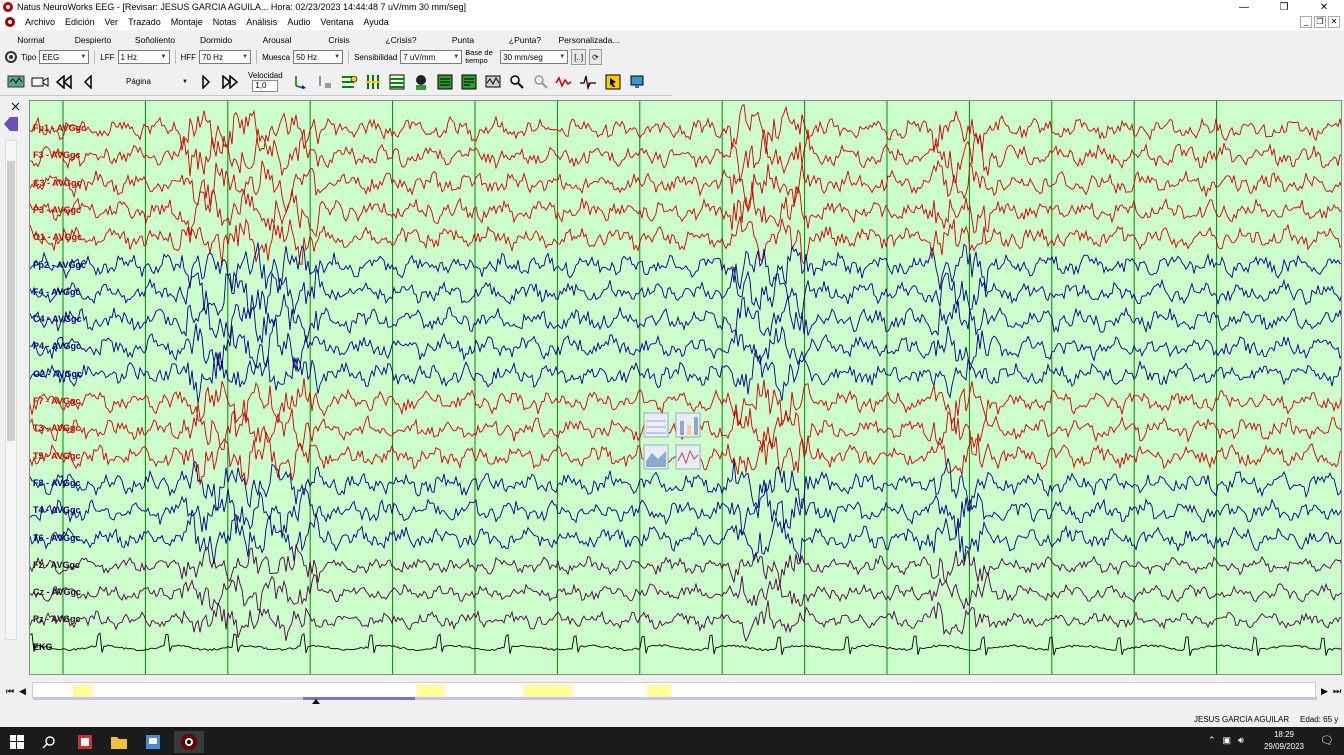 Image resolution: width=1344 pixels, height=755 pixels. I want to click on channel-label: O1 - AVGgc, so click(57, 237).